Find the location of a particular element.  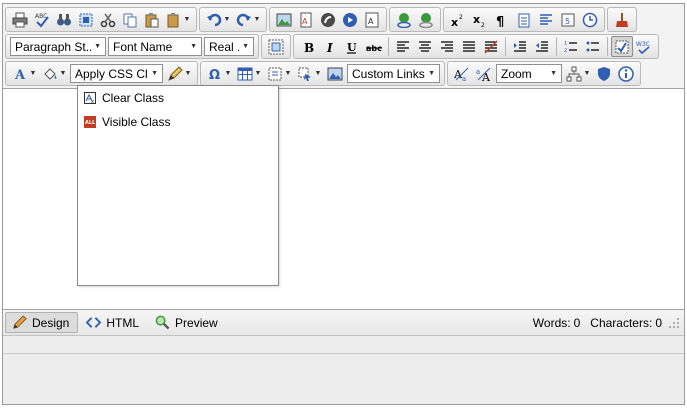

image-manager-button is located at coordinates (284, 19).